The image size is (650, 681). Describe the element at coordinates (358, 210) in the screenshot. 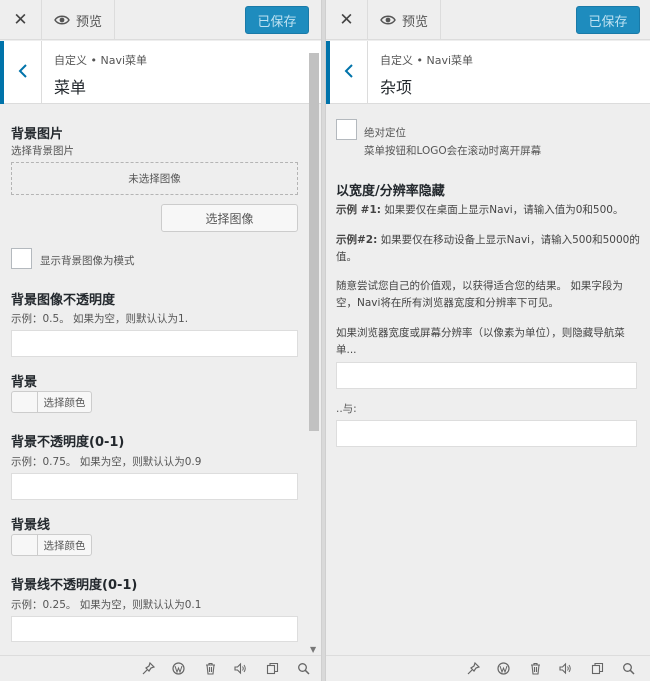

I see `example-1-label: 示例 #1:` at that location.